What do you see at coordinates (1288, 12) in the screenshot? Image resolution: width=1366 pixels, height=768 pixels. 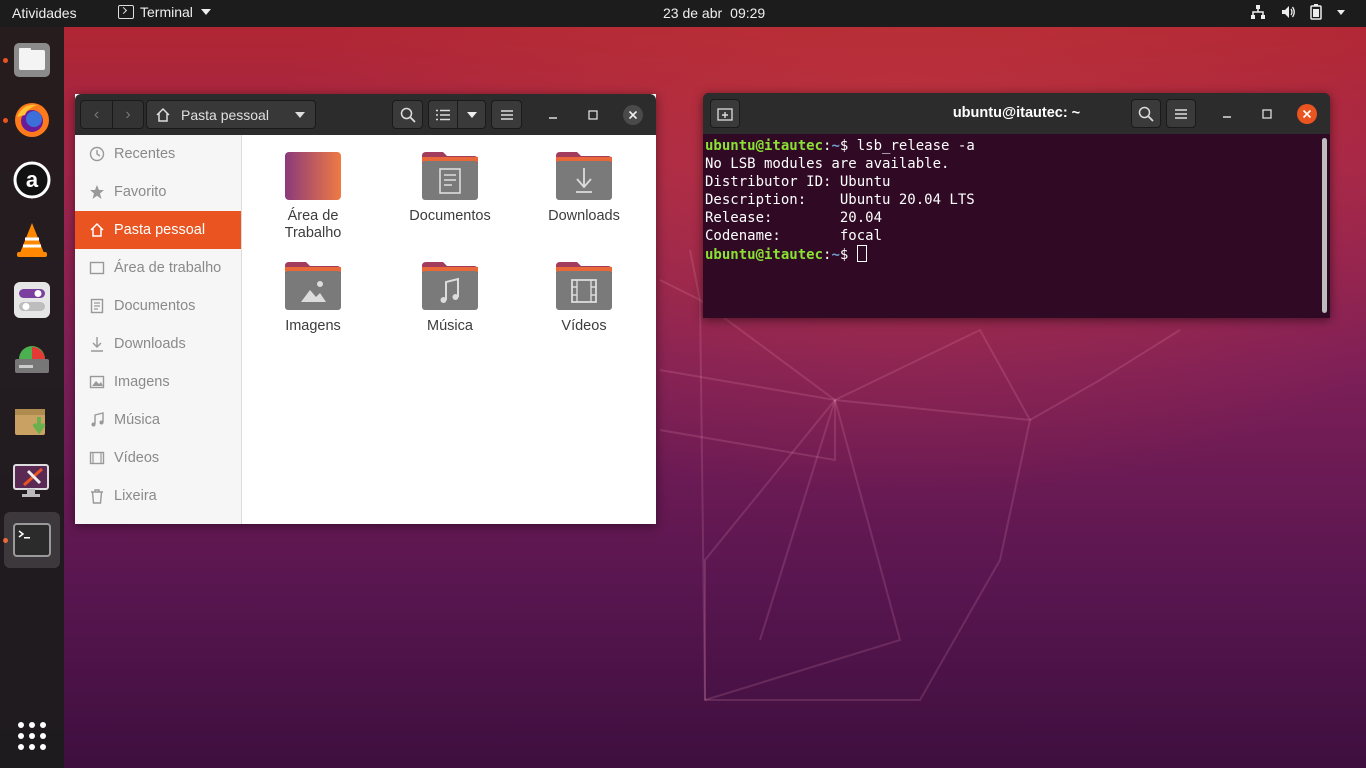 I see `volume-icon` at bounding box center [1288, 12].